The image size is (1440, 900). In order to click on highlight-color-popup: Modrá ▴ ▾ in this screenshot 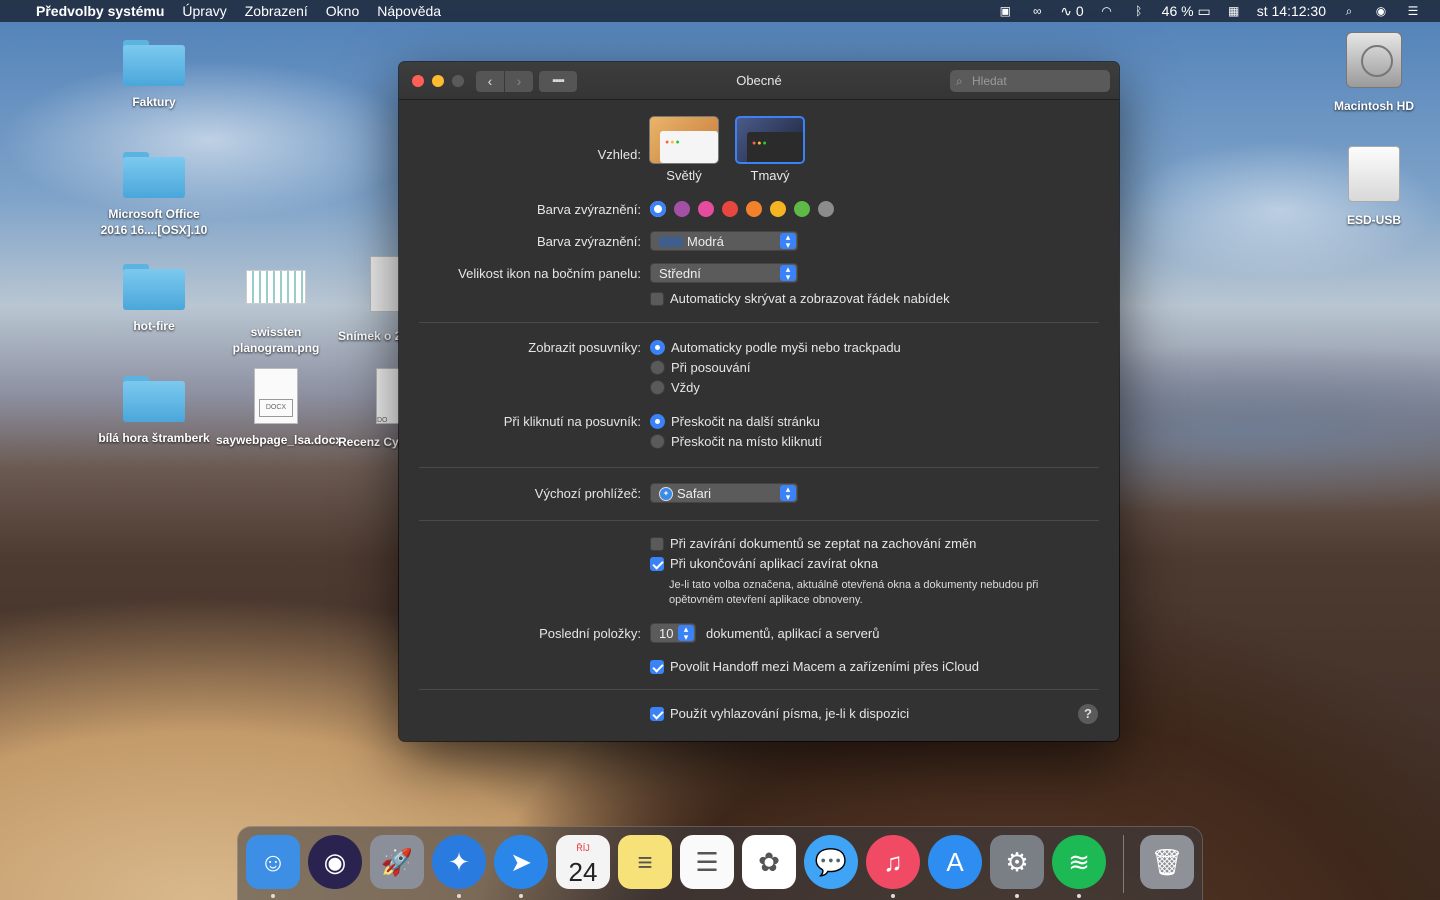, I will do `click(724, 241)`.